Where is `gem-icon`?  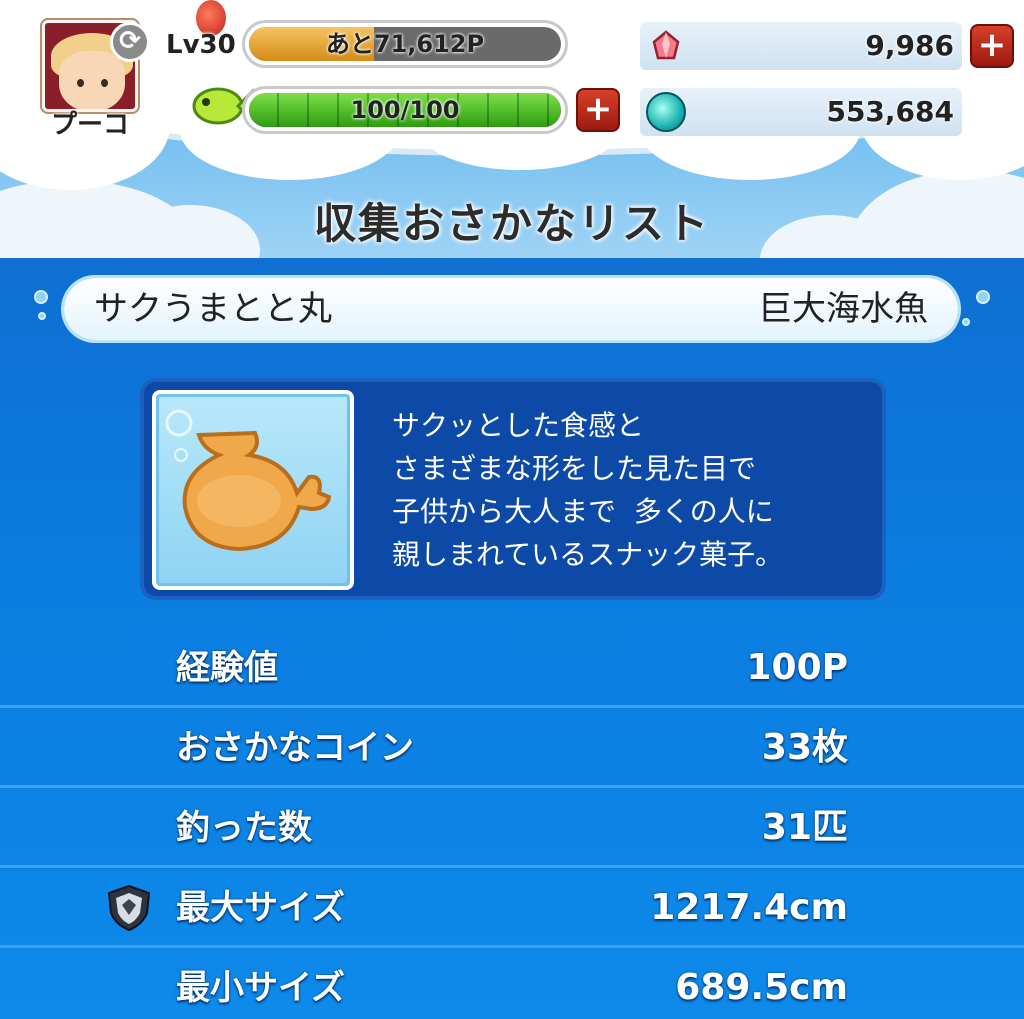 gem-icon is located at coordinates (666, 45).